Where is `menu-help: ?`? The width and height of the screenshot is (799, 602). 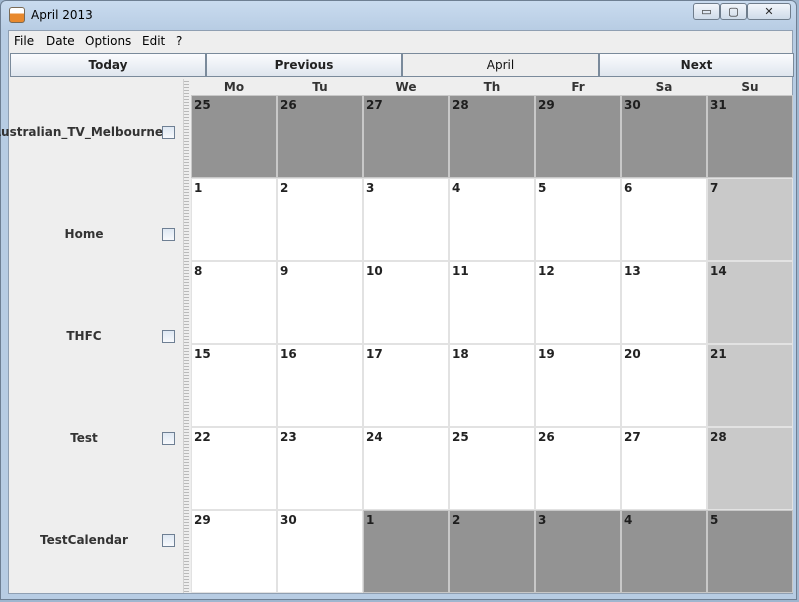
menu-help: ? is located at coordinates (179, 41).